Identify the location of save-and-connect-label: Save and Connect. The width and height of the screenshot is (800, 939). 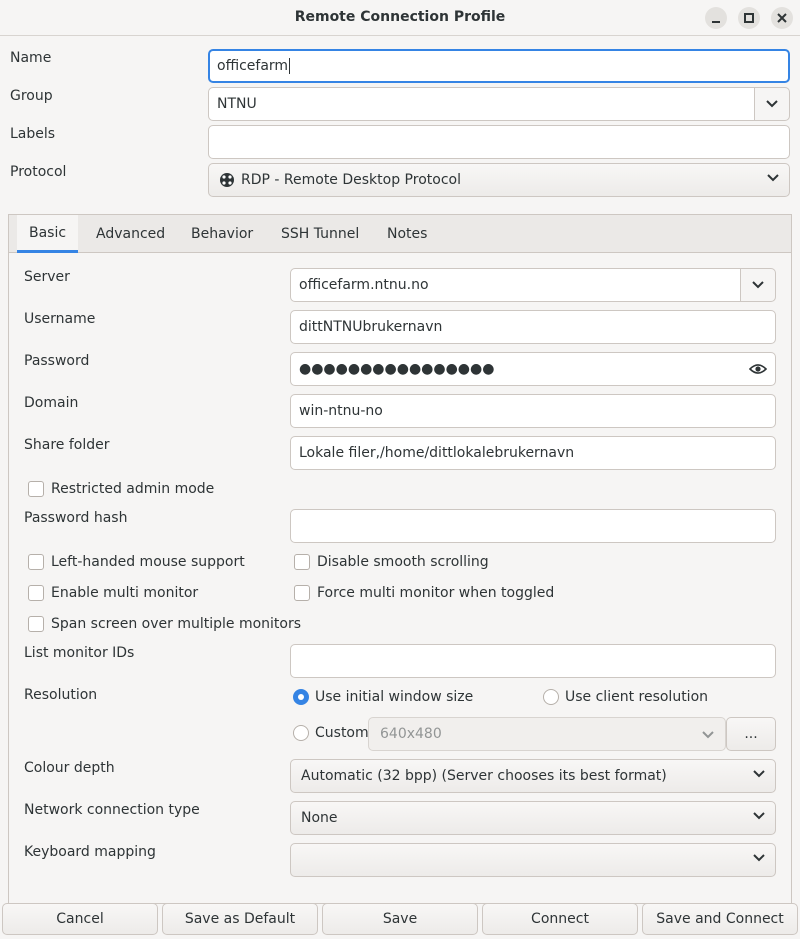
(720, 919).